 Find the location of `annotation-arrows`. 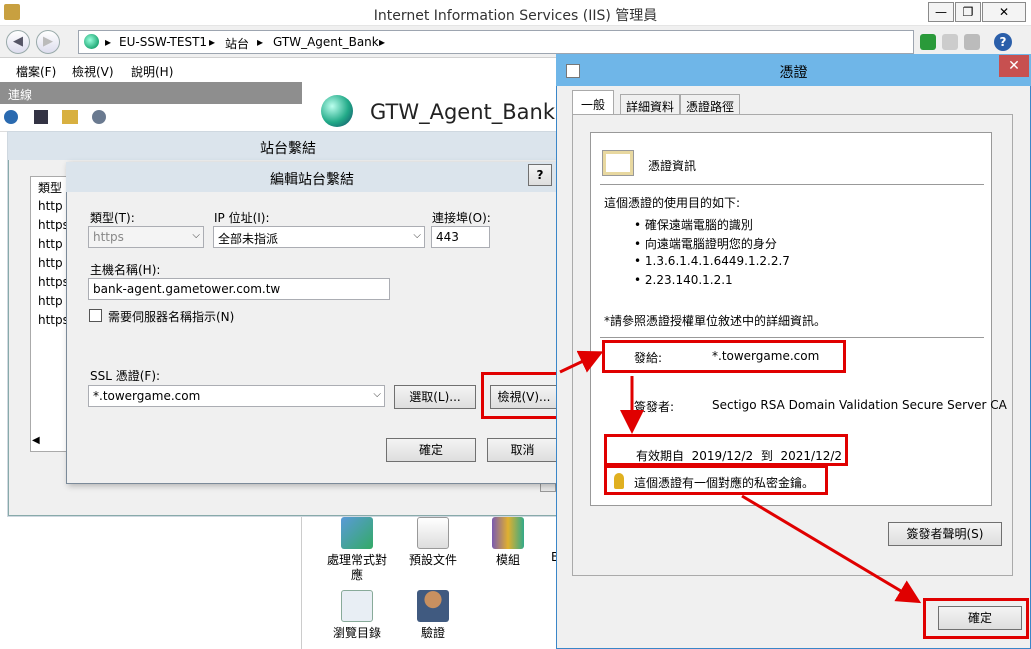

annotation-arrows is located at coordinates (740, 477).